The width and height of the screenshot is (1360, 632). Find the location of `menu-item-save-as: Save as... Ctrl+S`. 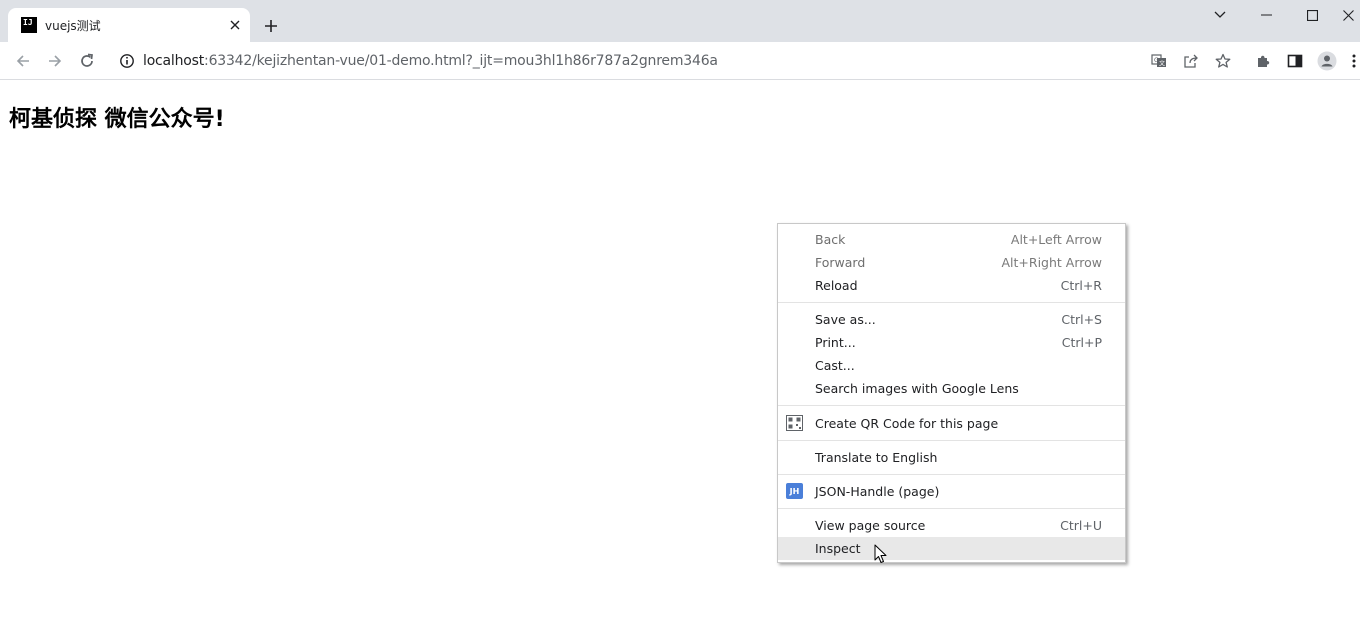

menu-item-save-as: Save as... Ctrl+S is located at coordinates (951, 319).